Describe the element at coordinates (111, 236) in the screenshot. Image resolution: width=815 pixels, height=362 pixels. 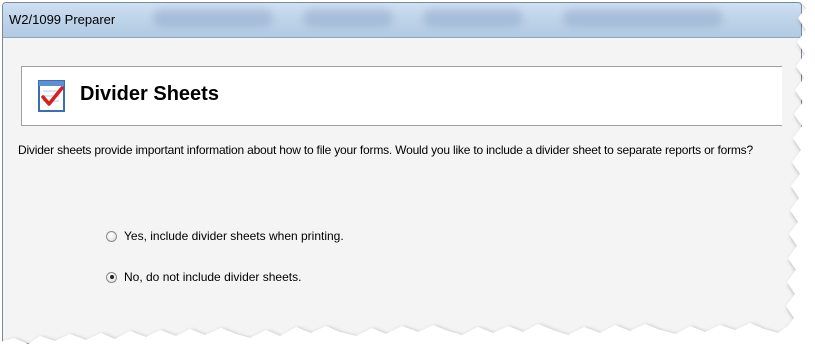
I see `yes-radio-button` at that location.